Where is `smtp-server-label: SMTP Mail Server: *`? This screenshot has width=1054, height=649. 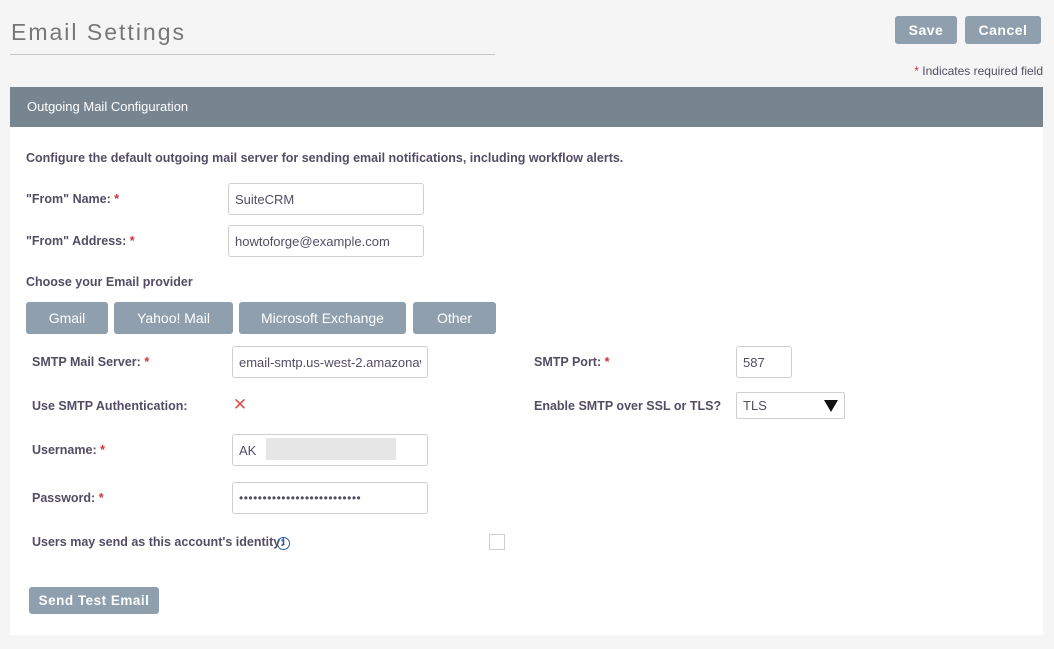
smtp-server-label: SMTP Mail Server: * is located at coordinates (90, 362).